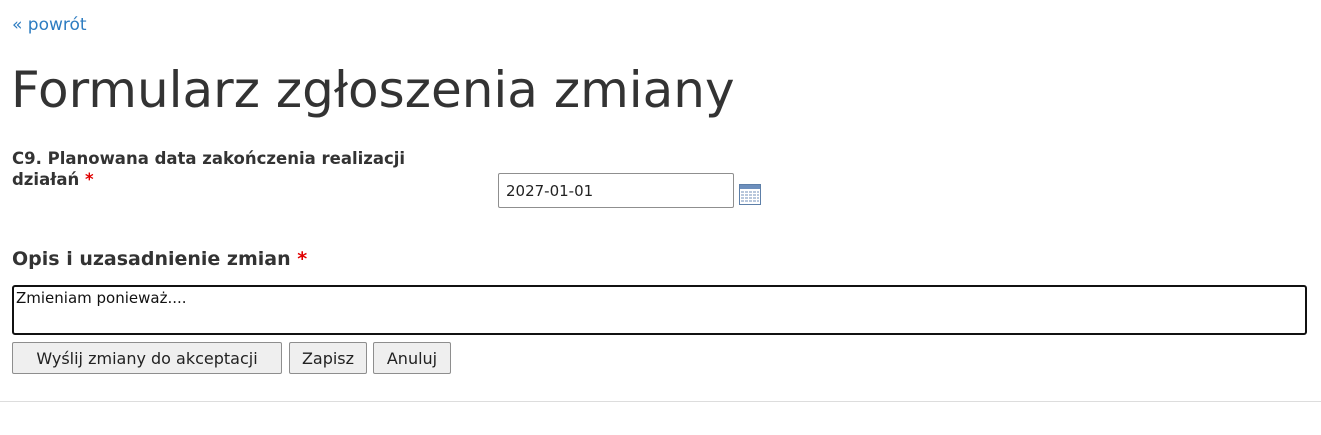 Image resolution: width=1321 pixels, height=435 pixels. What do you see at coordinates (49, 25) in the screenshot?
I see `back-link: « powrót` at bounding box center [49, 25].